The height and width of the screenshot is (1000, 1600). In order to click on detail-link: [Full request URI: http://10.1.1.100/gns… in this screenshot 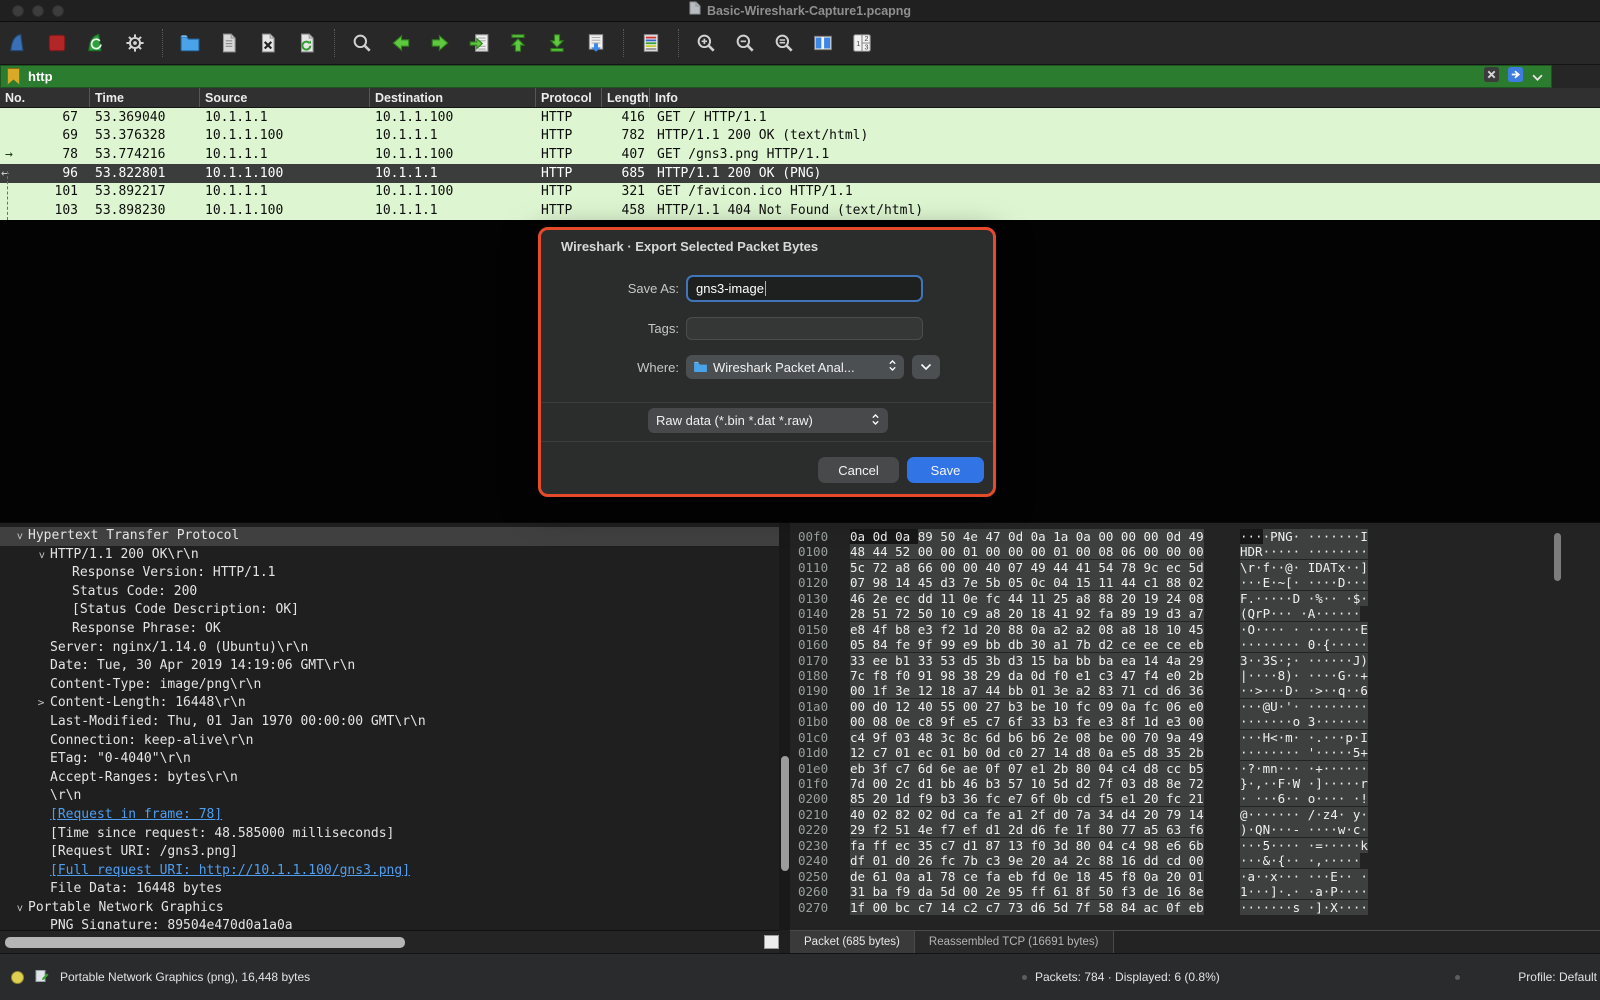, I will do `click(230, 871)`.